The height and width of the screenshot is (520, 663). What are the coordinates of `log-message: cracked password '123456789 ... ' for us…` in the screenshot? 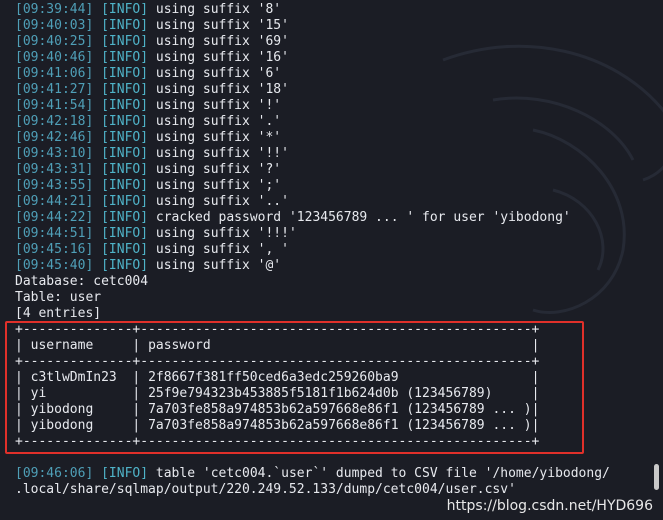 It's located at (363, 217).